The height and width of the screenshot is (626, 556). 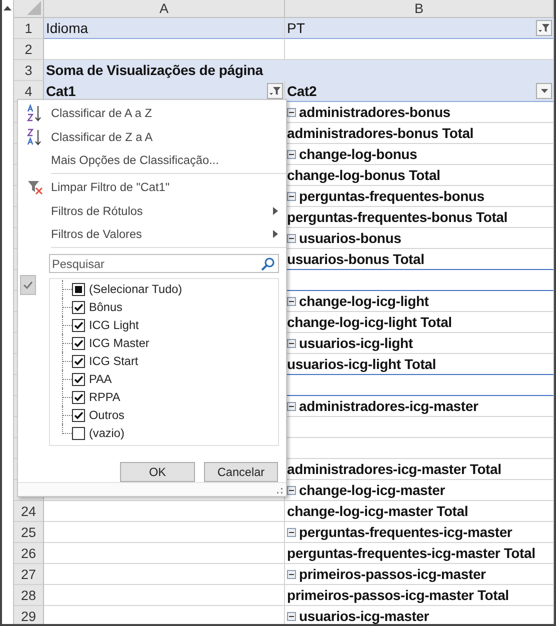 What do you see at coordinates (241, 472) in the screenshot?
I see `cancel-button: Cancelar` at bounding box center [241, 472].